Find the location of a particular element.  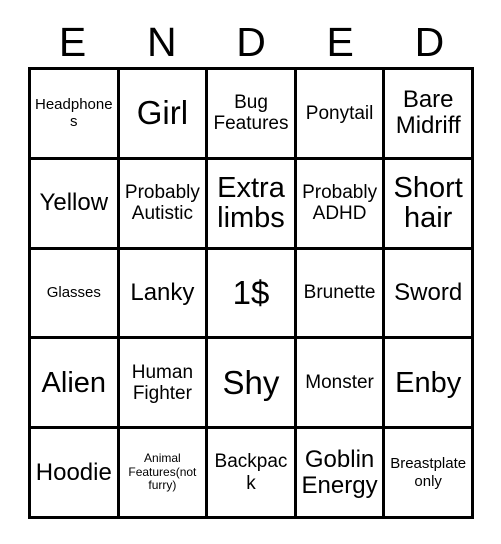

bingo-header-letter-1: E is located at coordinates (72, 42).